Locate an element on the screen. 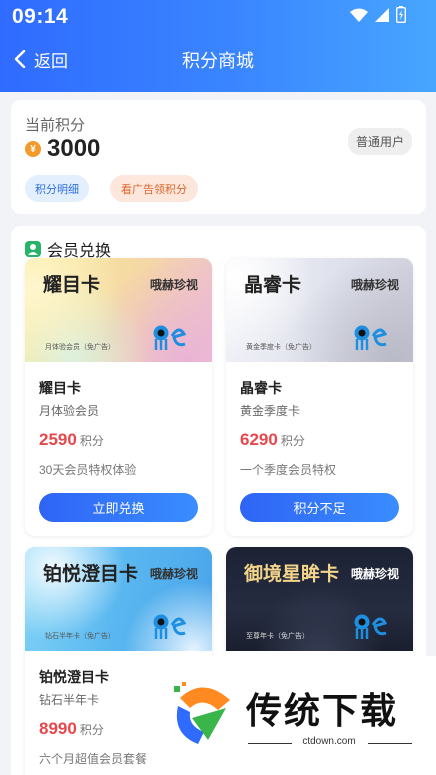 Image resolution: width=436 pixels, height=775 pixels. watermark-divider-right is located at coordinates (390, 743).